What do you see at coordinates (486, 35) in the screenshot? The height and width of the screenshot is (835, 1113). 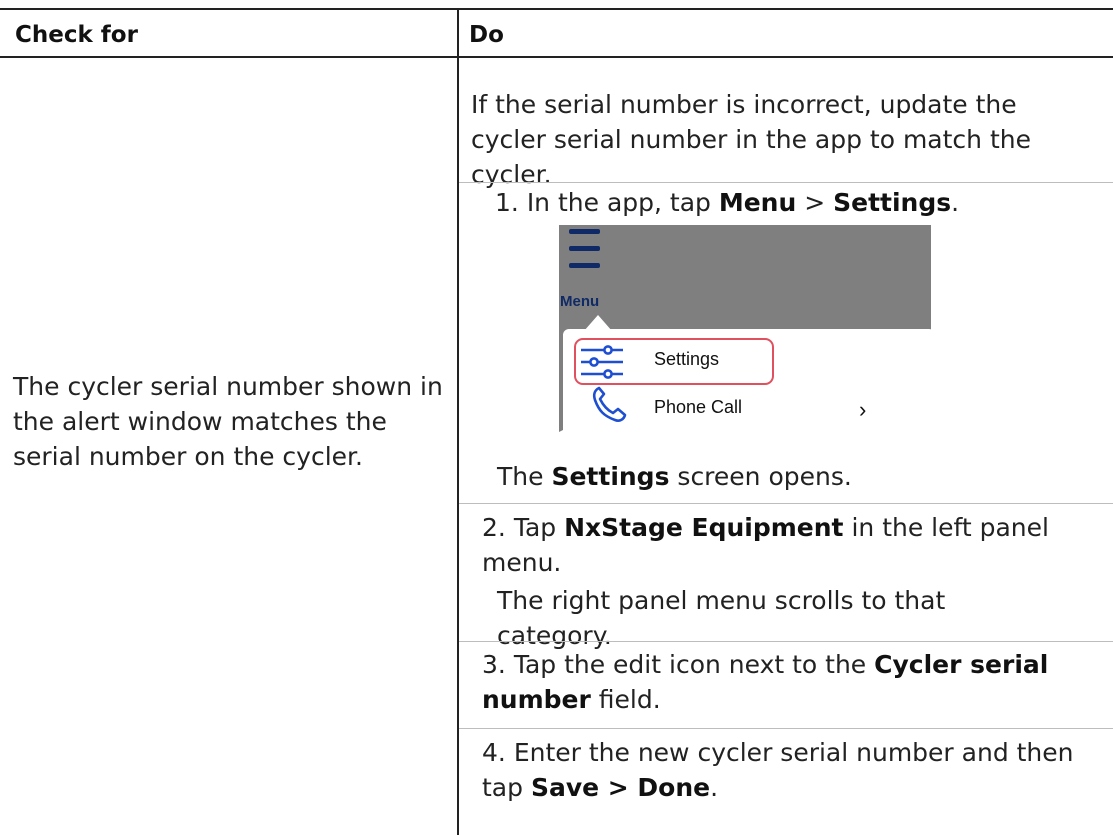 I see `header-do: Do` at bounding box center [486, 35].